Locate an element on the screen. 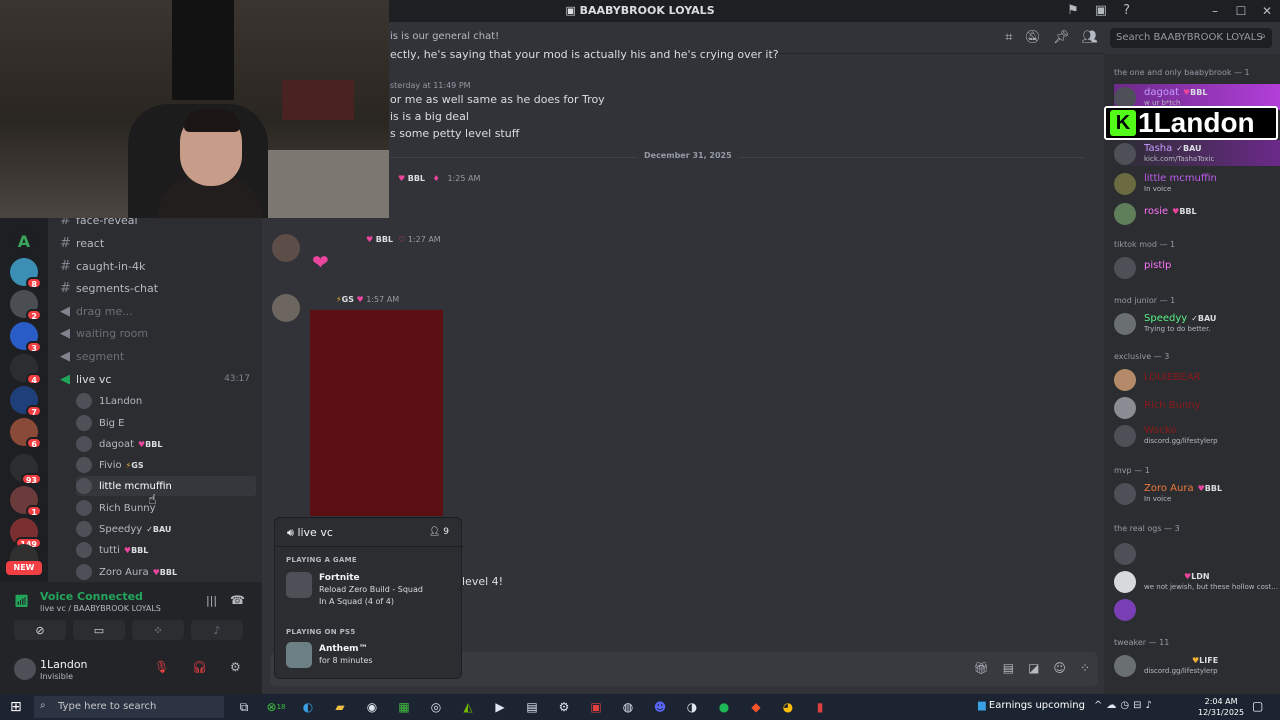  server-icon: 7 is located at coordinates (26, 401).